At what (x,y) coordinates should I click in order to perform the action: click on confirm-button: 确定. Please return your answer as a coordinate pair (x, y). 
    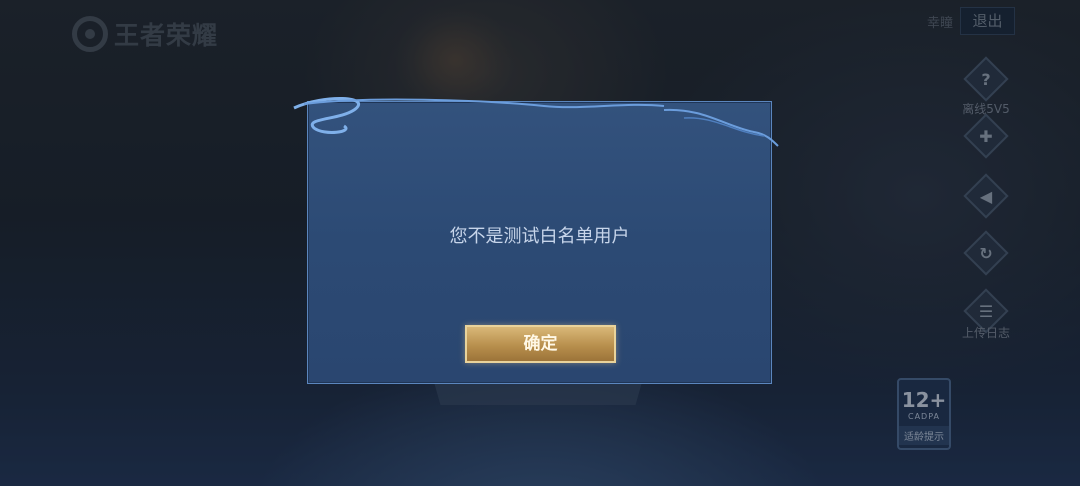
    Looking at the image, I should click on (540, 344).